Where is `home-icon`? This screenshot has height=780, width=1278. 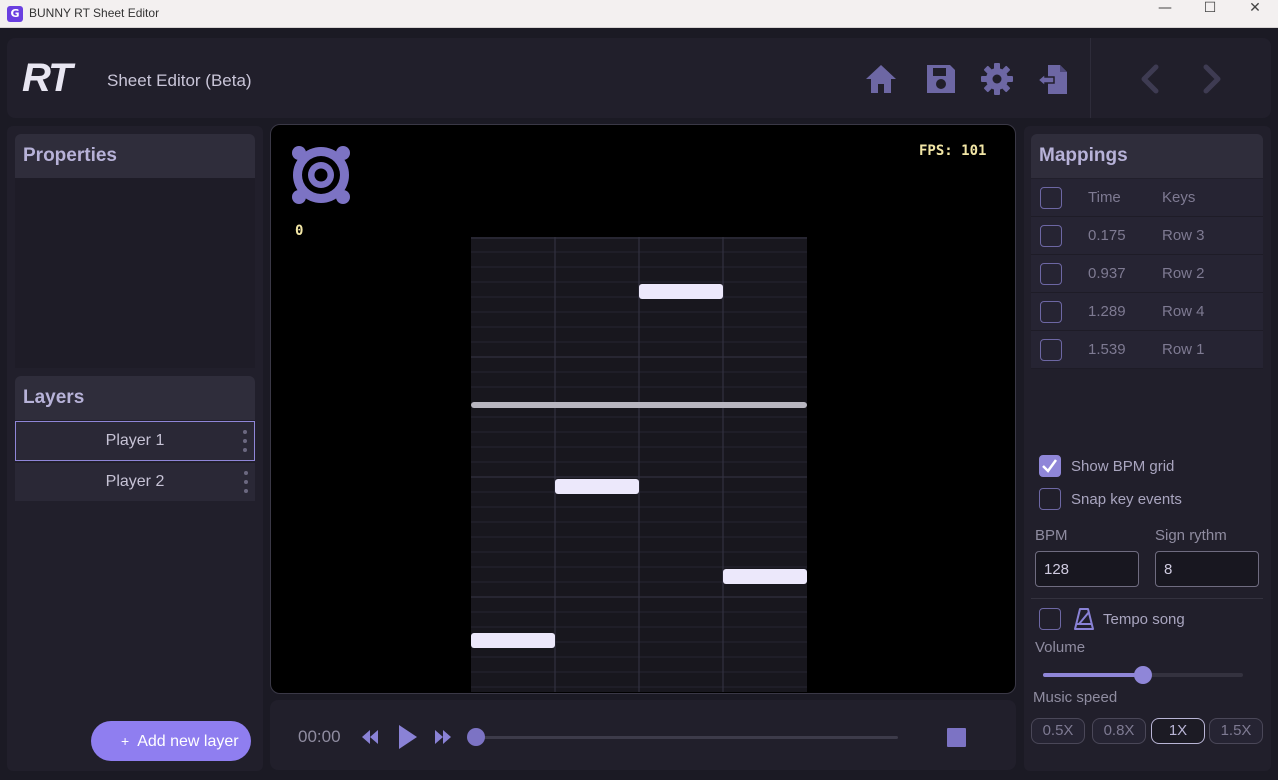
home-icon is located at coordinates (881, 79).